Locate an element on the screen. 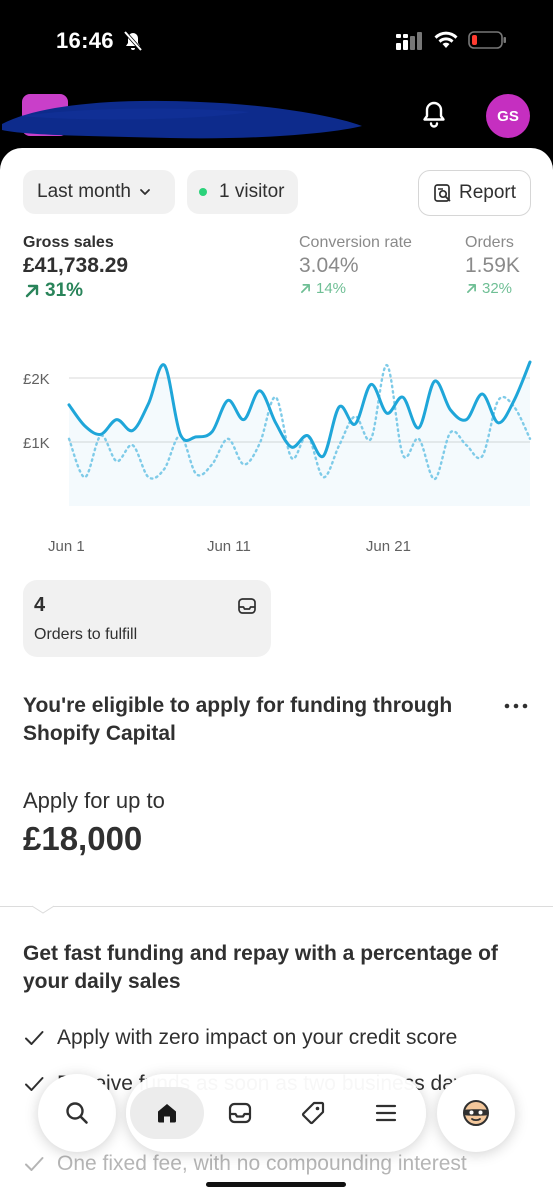 This screenshot has width=553, height=1200. metric-conversion-rate: Conversion rate 3.04% 14% is located at coordinates (355, 265).